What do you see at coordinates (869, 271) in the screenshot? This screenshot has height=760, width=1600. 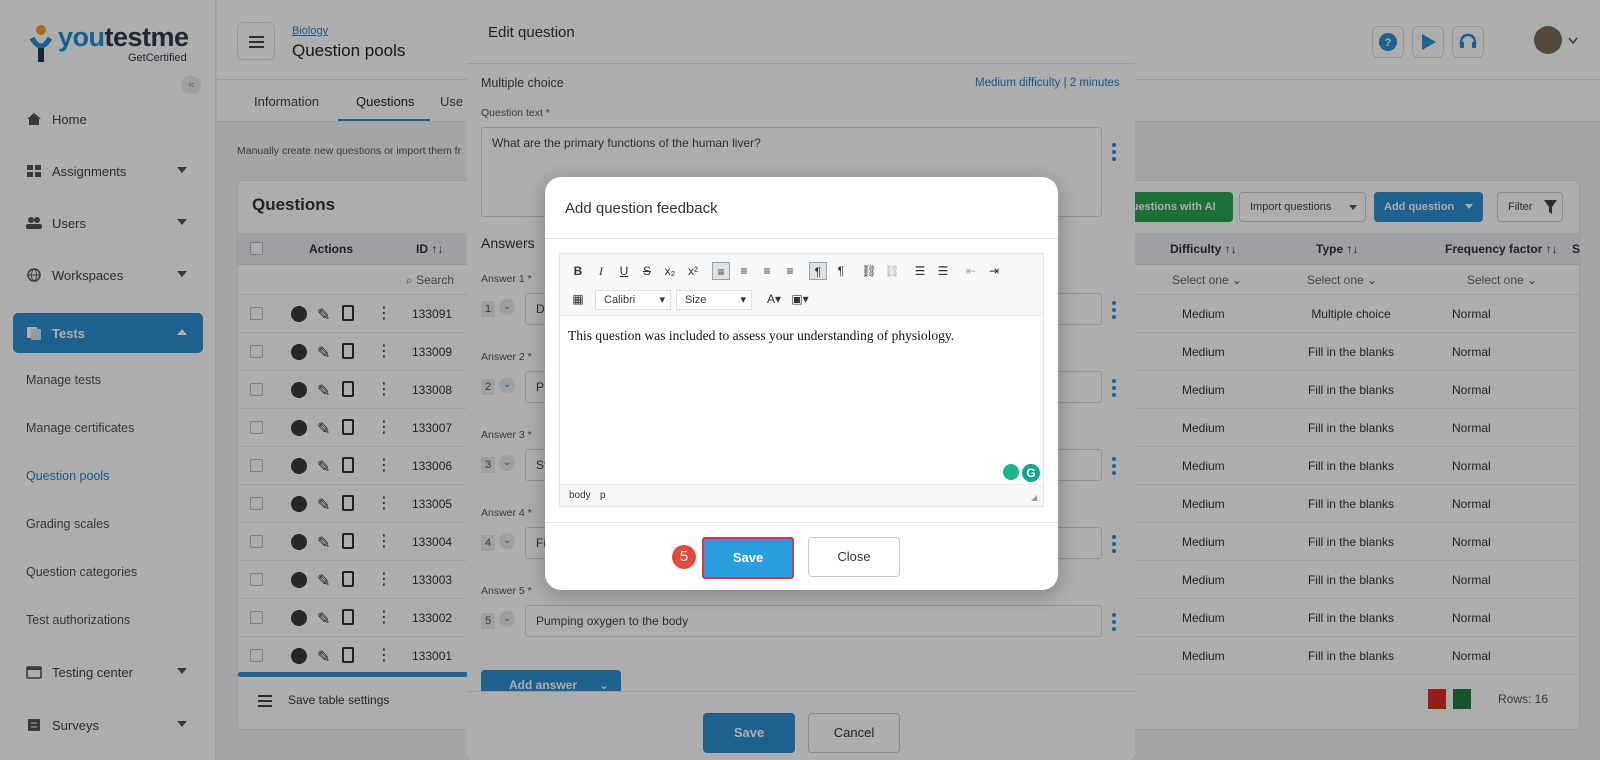 I see `link-icon: ⛓` at bounding box center [869, 271].